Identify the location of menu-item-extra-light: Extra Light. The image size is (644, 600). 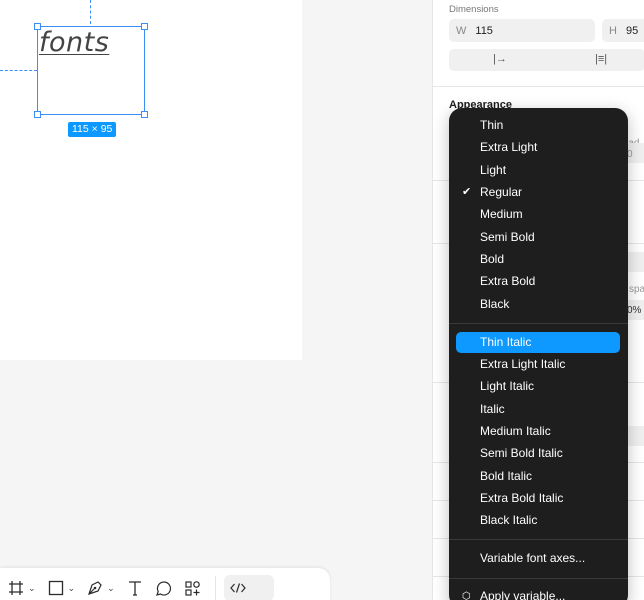
(538, 147).